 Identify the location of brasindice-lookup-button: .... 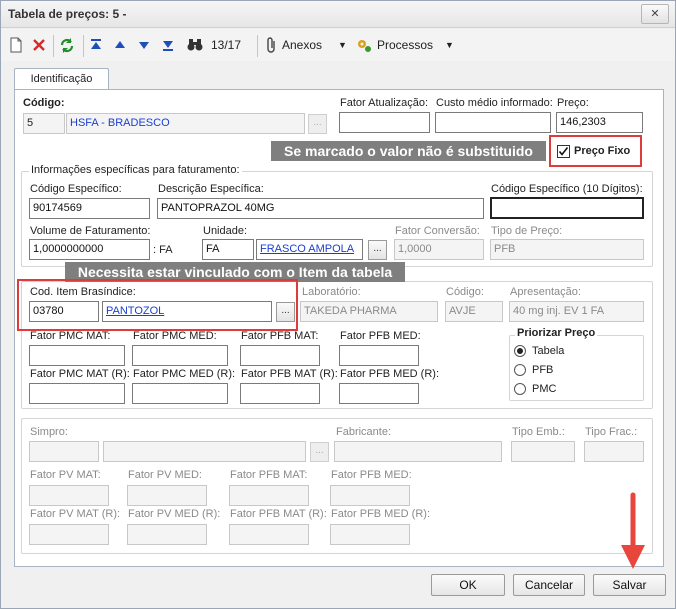
(285, 312).